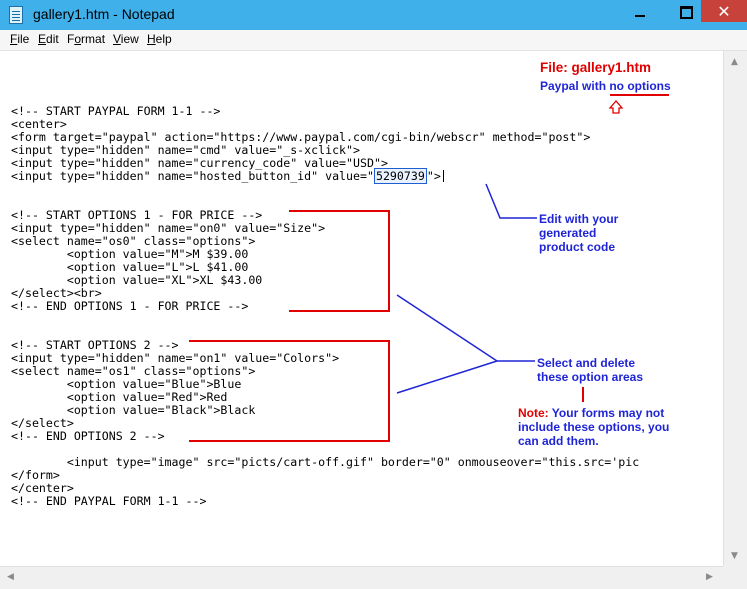 The height and width of the screenshot is (589, 747). Describe the element at coordinates (735, 577) in the screenshot. I see `scrollbar-corner` at that location.